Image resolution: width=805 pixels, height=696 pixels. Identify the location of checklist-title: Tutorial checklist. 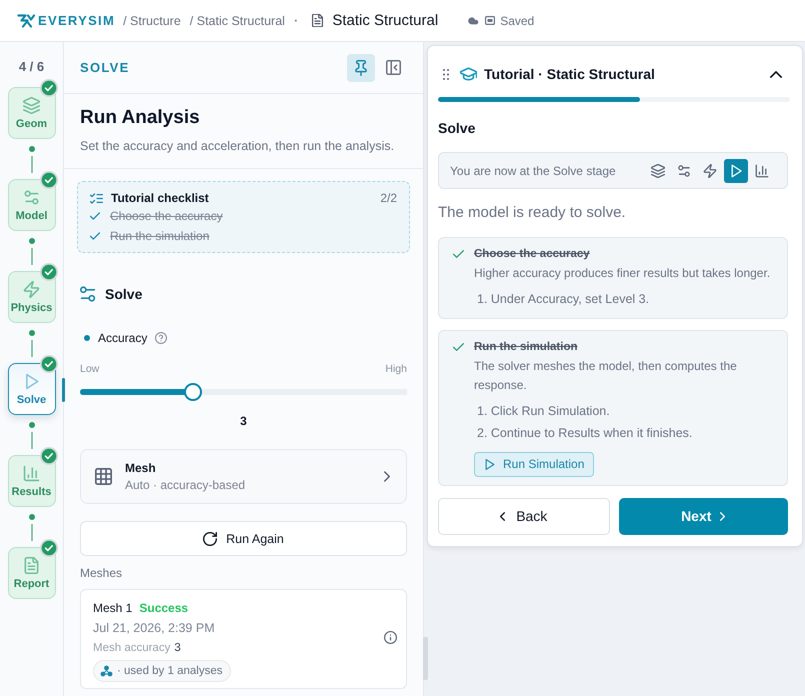
(160, 198).